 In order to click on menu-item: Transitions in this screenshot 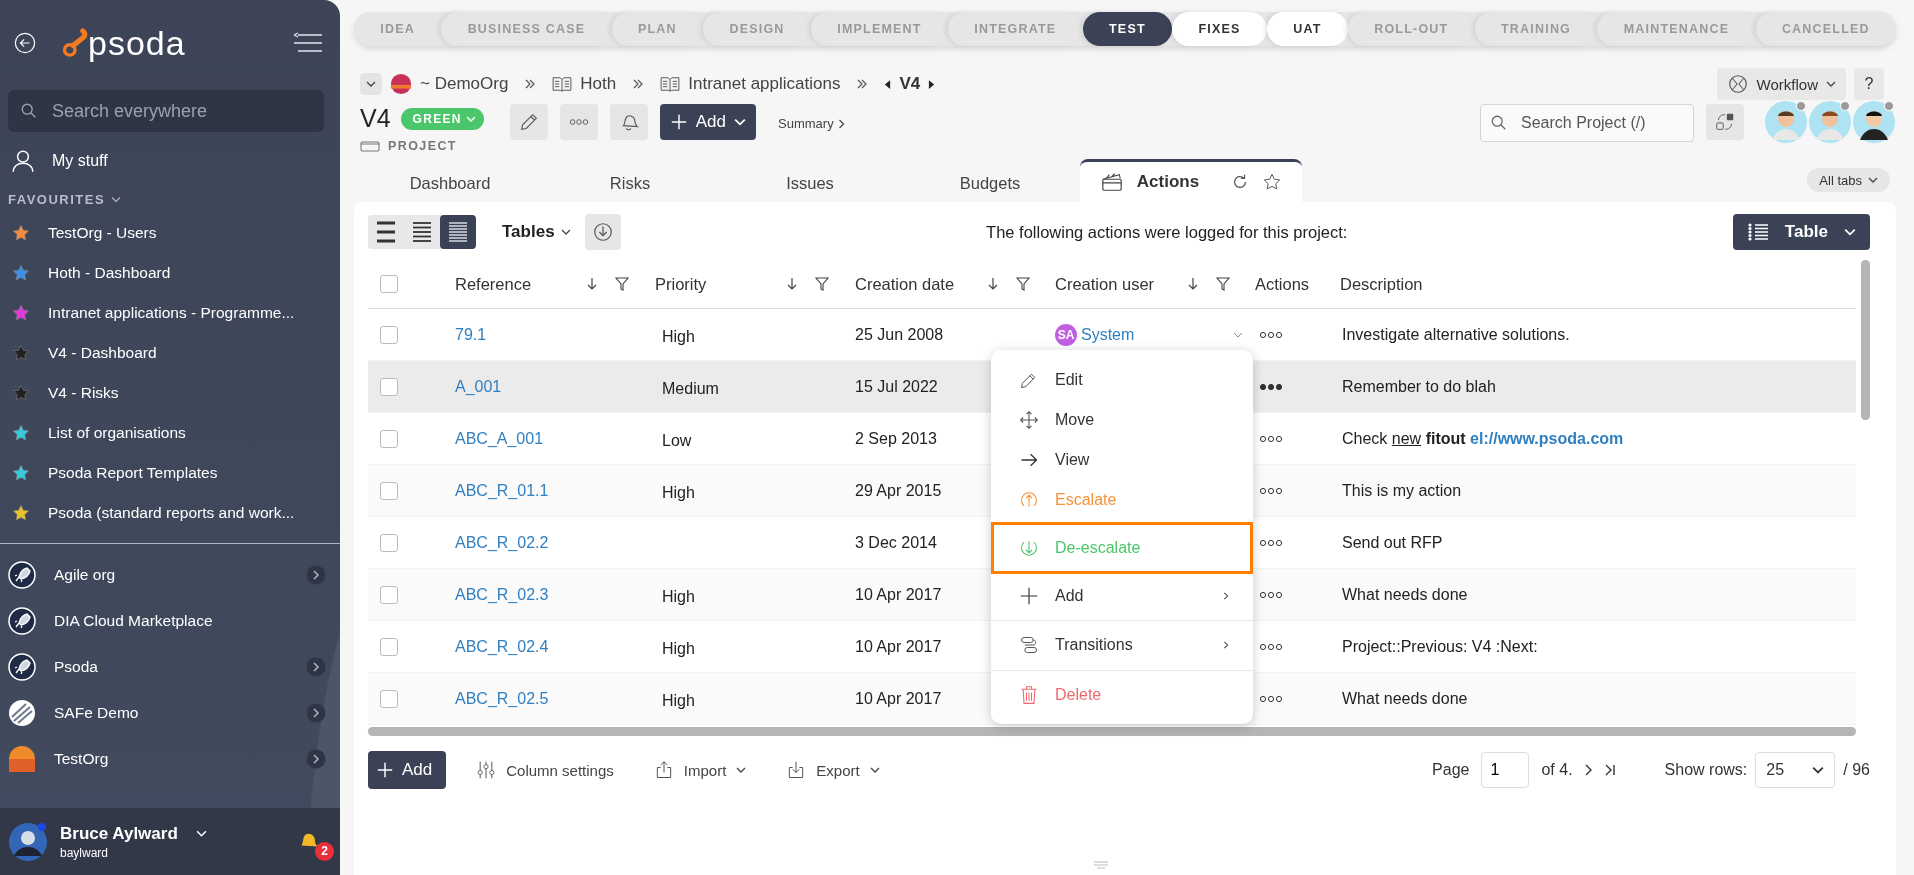, I will do `click(1122, 643)`.